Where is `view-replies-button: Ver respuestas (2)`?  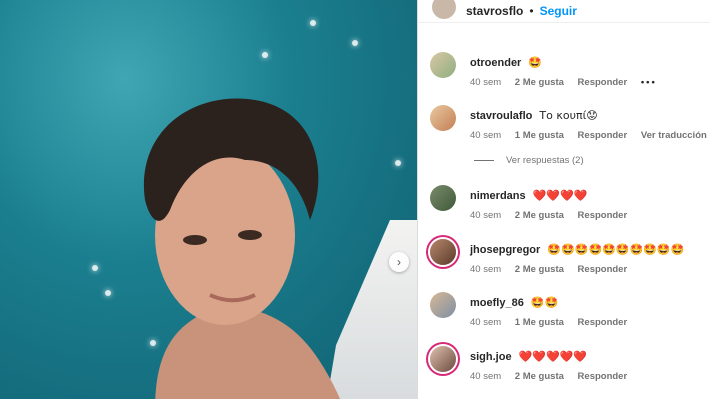 view-replies-button: Ver respuestas (2) is located at coordinates (529, 160).